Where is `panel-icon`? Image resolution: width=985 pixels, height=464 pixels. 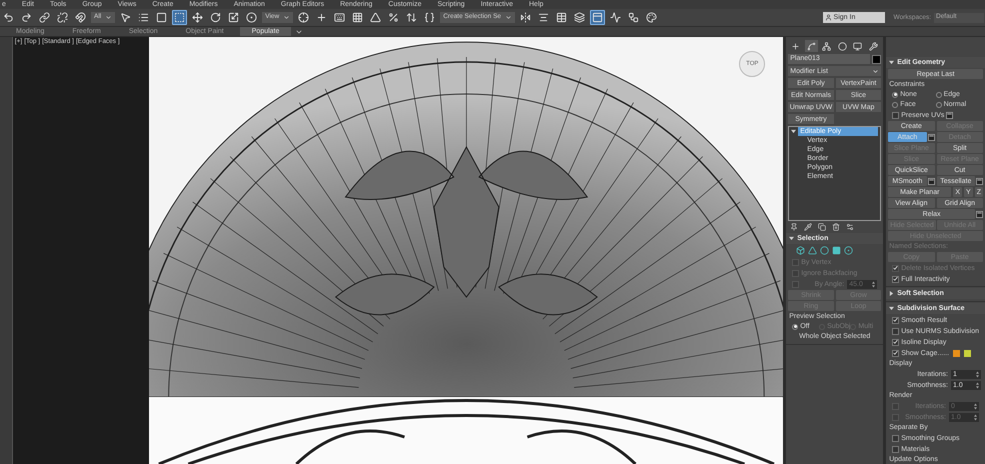 panel-icon is located at coordinates (598, 17).